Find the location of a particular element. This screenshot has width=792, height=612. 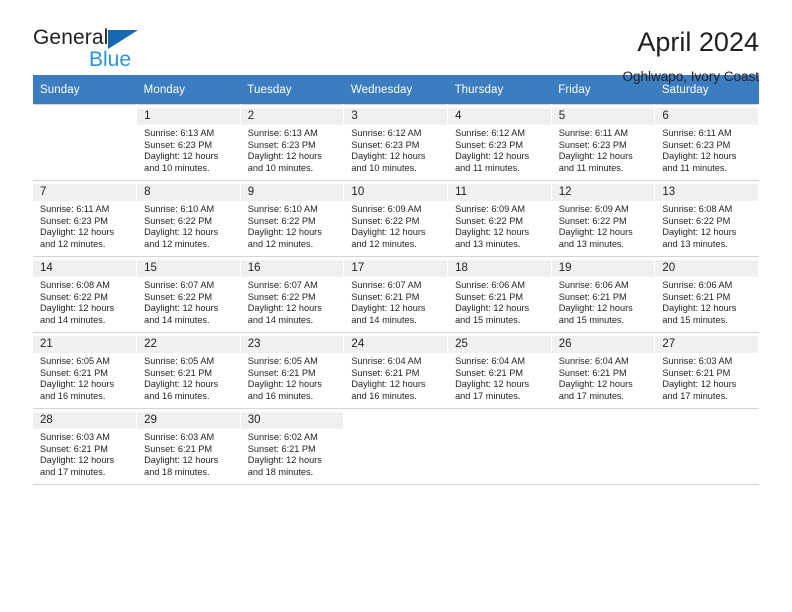

sunrise-text: Sunrise: 6:06 AM is located at coordinates (697, 285).